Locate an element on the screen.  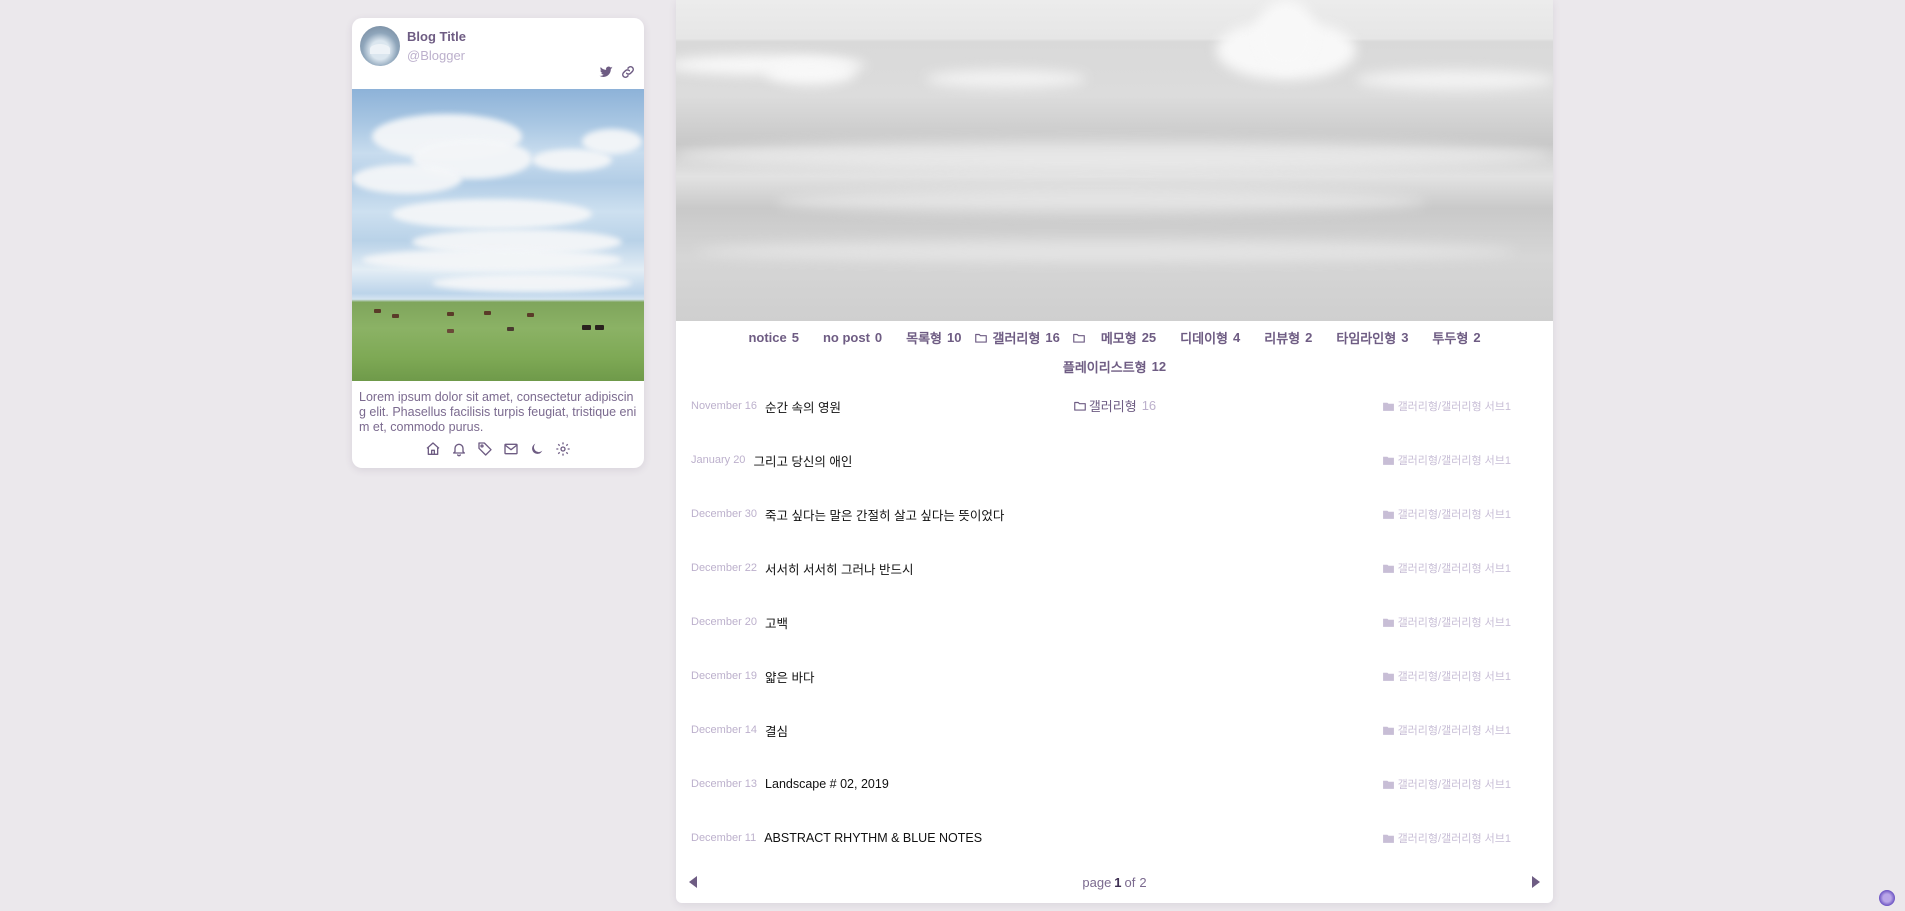
nav-count: 16 is located at coordinates (1052, 337).